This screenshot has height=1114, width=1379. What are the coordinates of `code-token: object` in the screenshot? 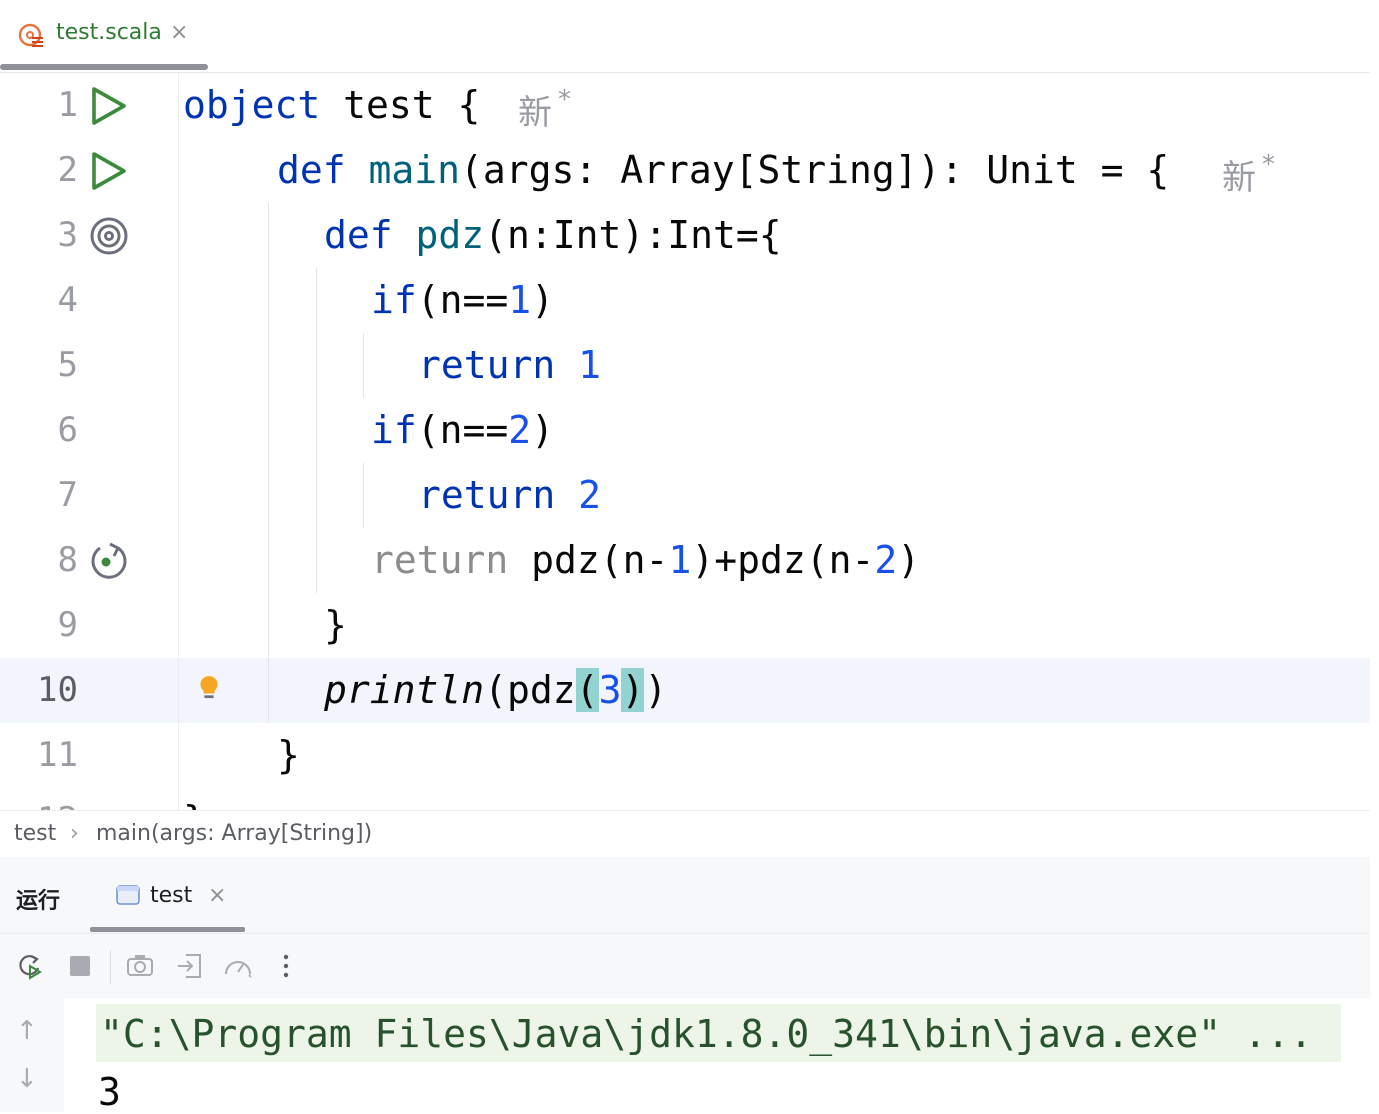 It's located at (252, 105).